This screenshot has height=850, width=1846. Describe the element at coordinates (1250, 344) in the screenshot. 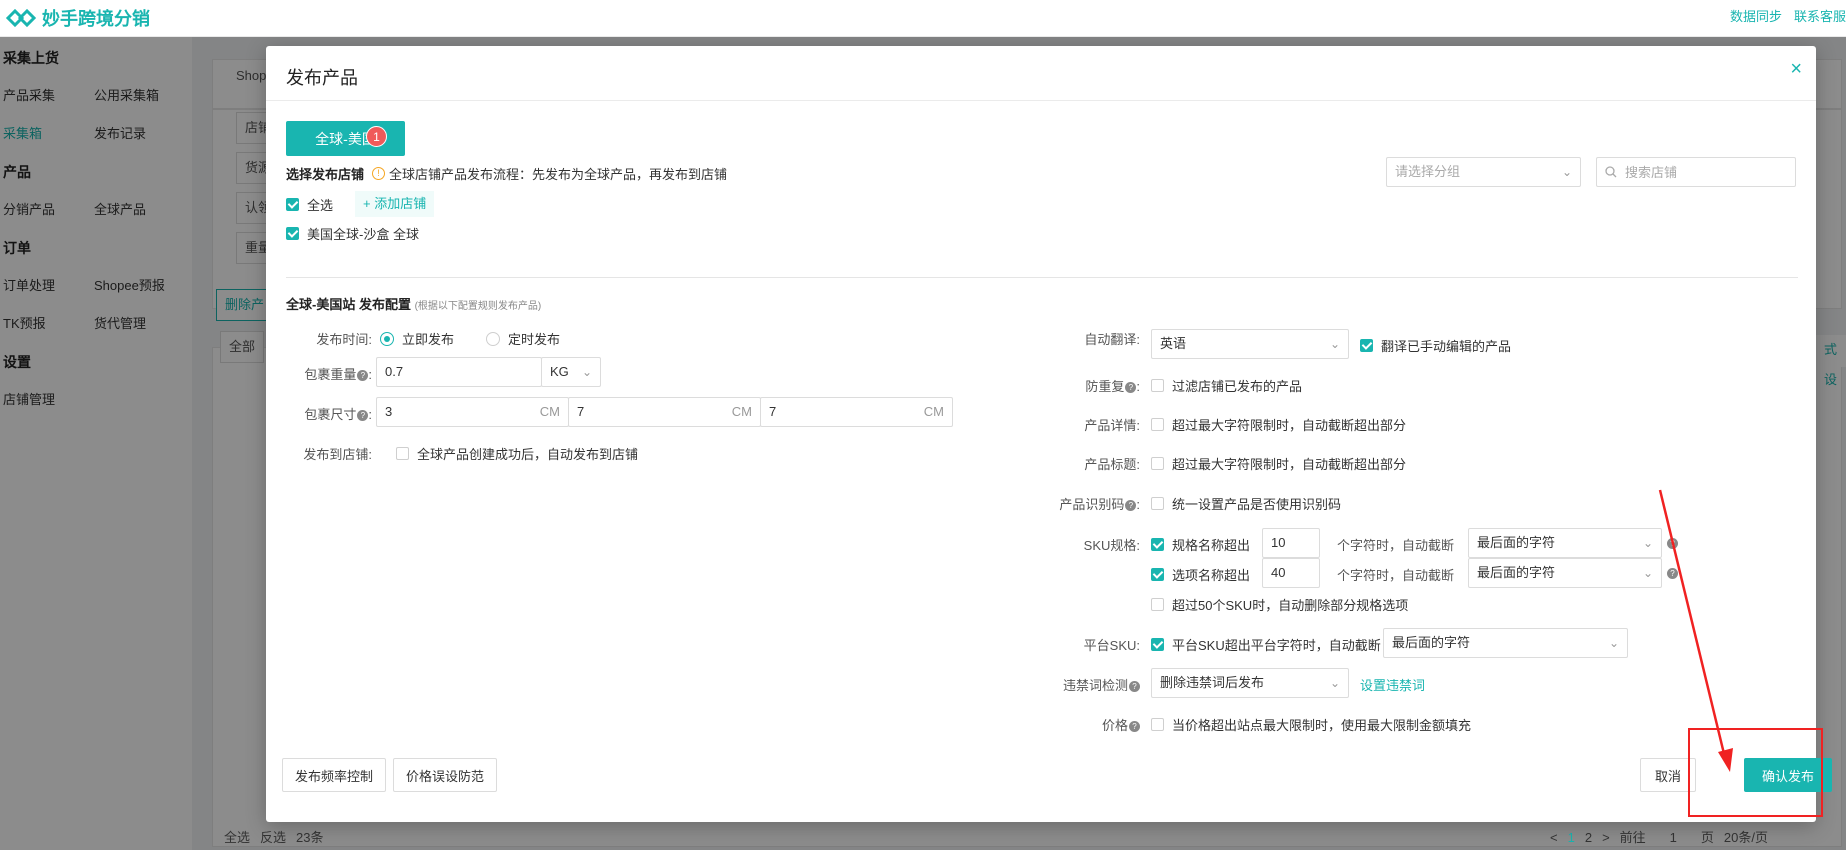

I see `auto-translate-select: 英语 ⌄` at that location.